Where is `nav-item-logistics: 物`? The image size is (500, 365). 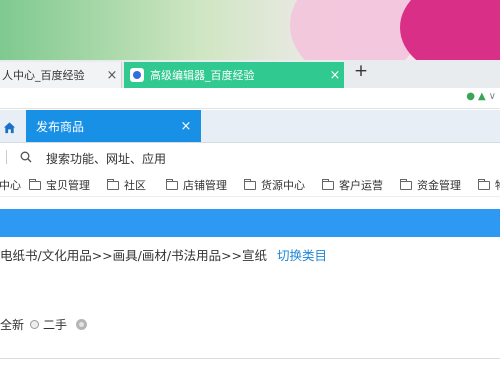
nav-item-logistics: 物 is located at coordinates (489, 185).